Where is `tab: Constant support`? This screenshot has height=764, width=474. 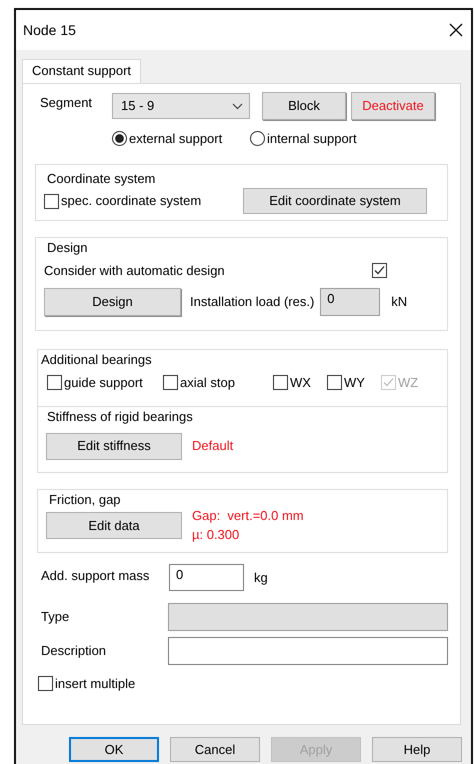 tab: Constant support is located at coordinates (82, 71).